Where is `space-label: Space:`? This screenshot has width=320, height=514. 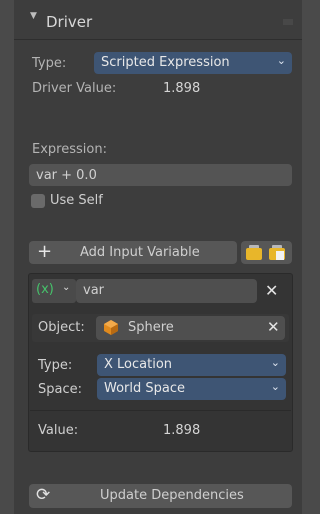 space-label: Space: is located at coordinates (60, 389).